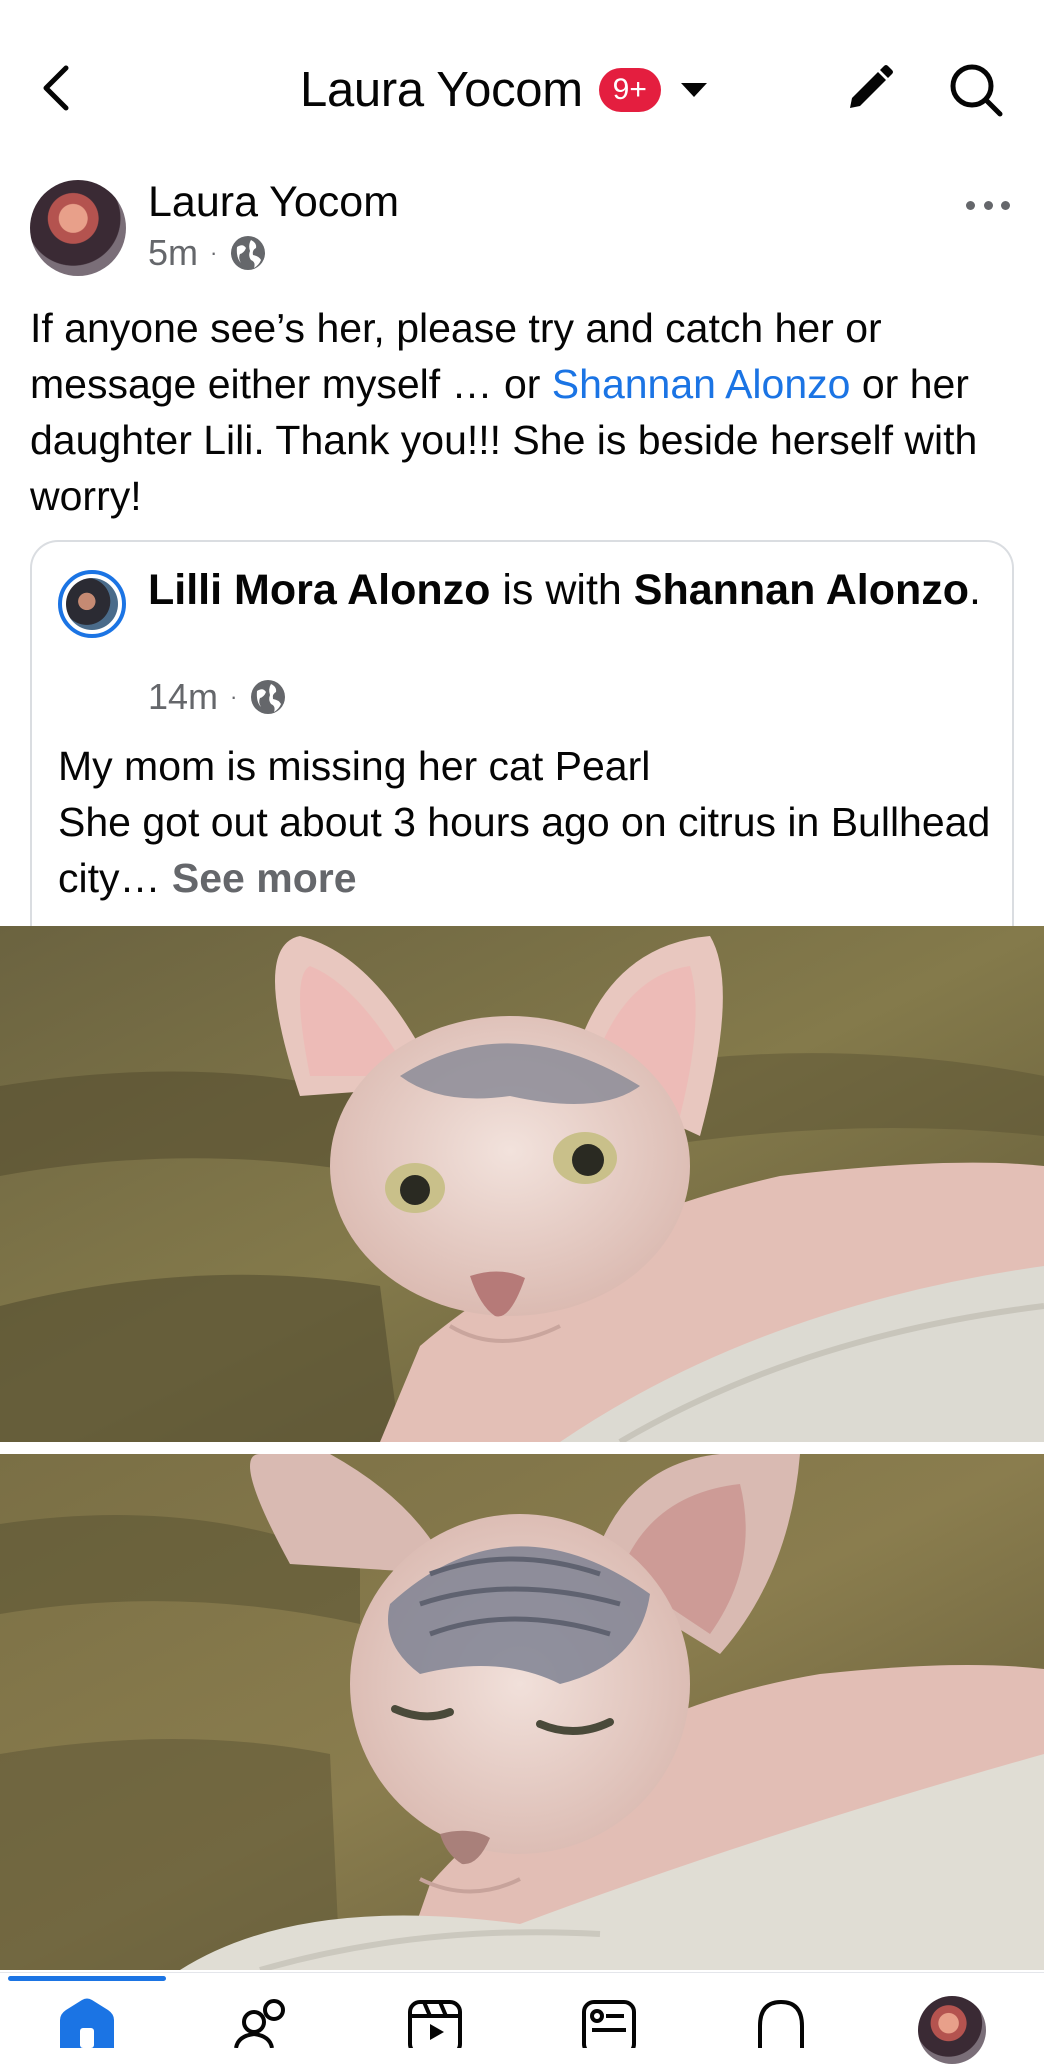 The height and width of the screenshot is (2064, 1044). Describe the element at coordinates (87, 1978) in the screenshot. I see `active-tab-indicator` at that location.